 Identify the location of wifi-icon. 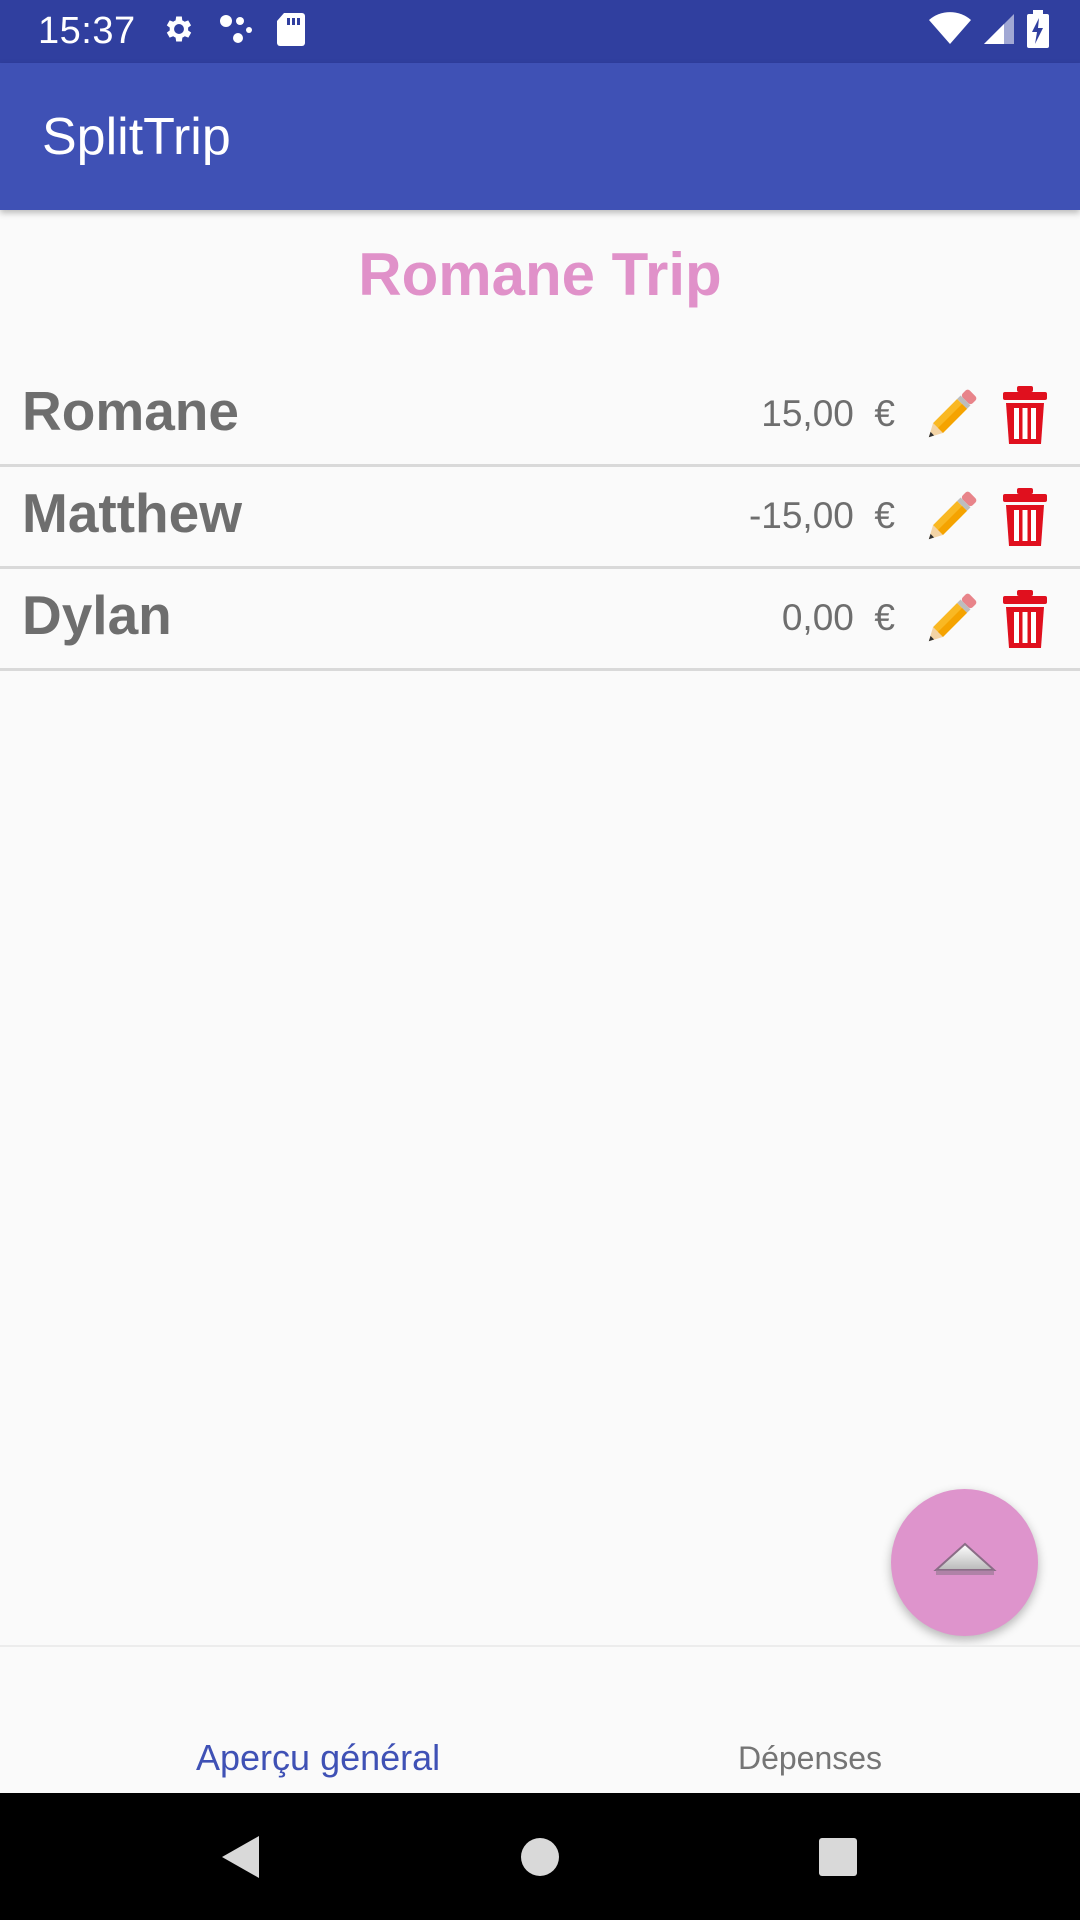
(950, 31).